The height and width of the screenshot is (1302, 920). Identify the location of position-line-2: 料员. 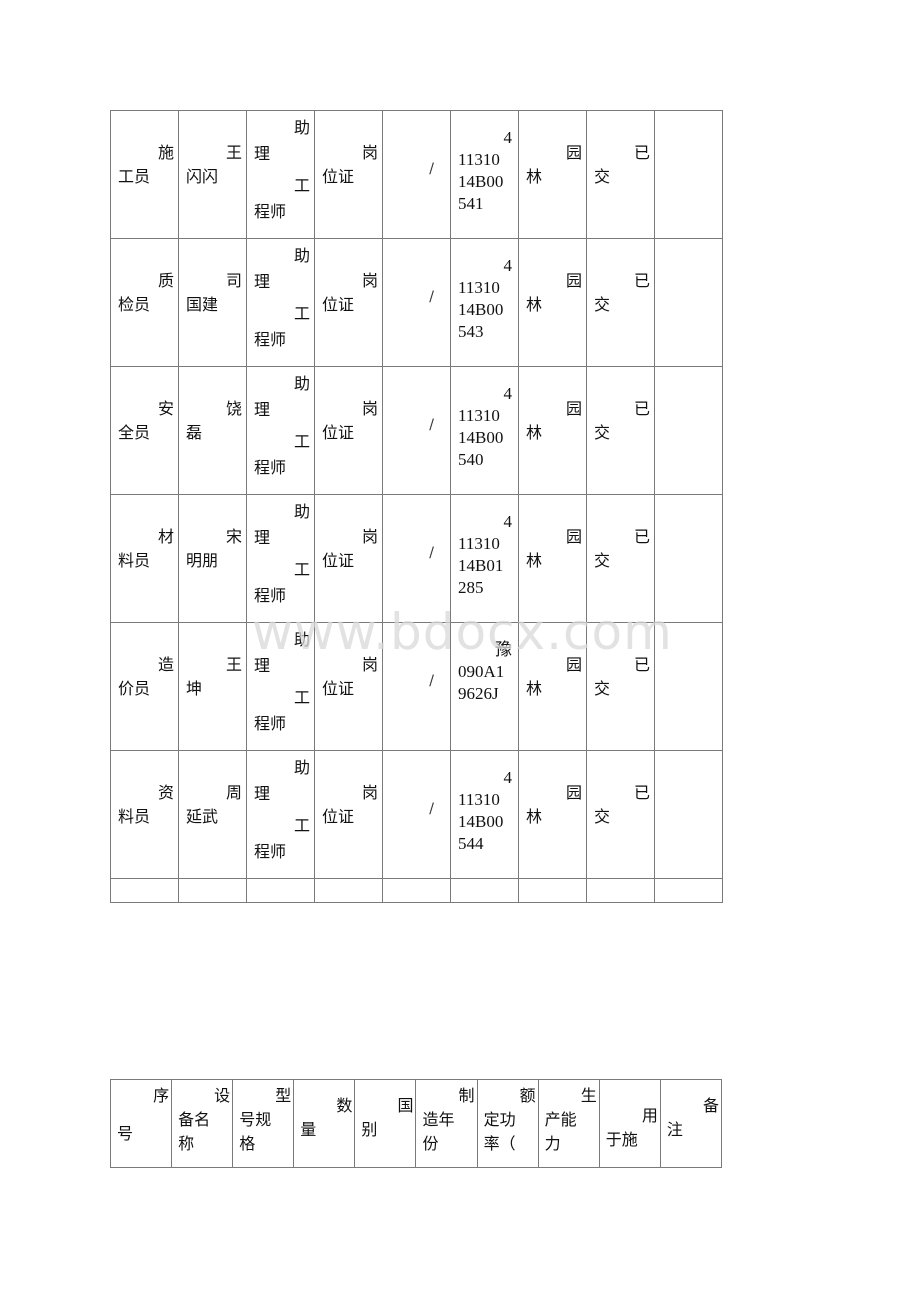
(134, 560).